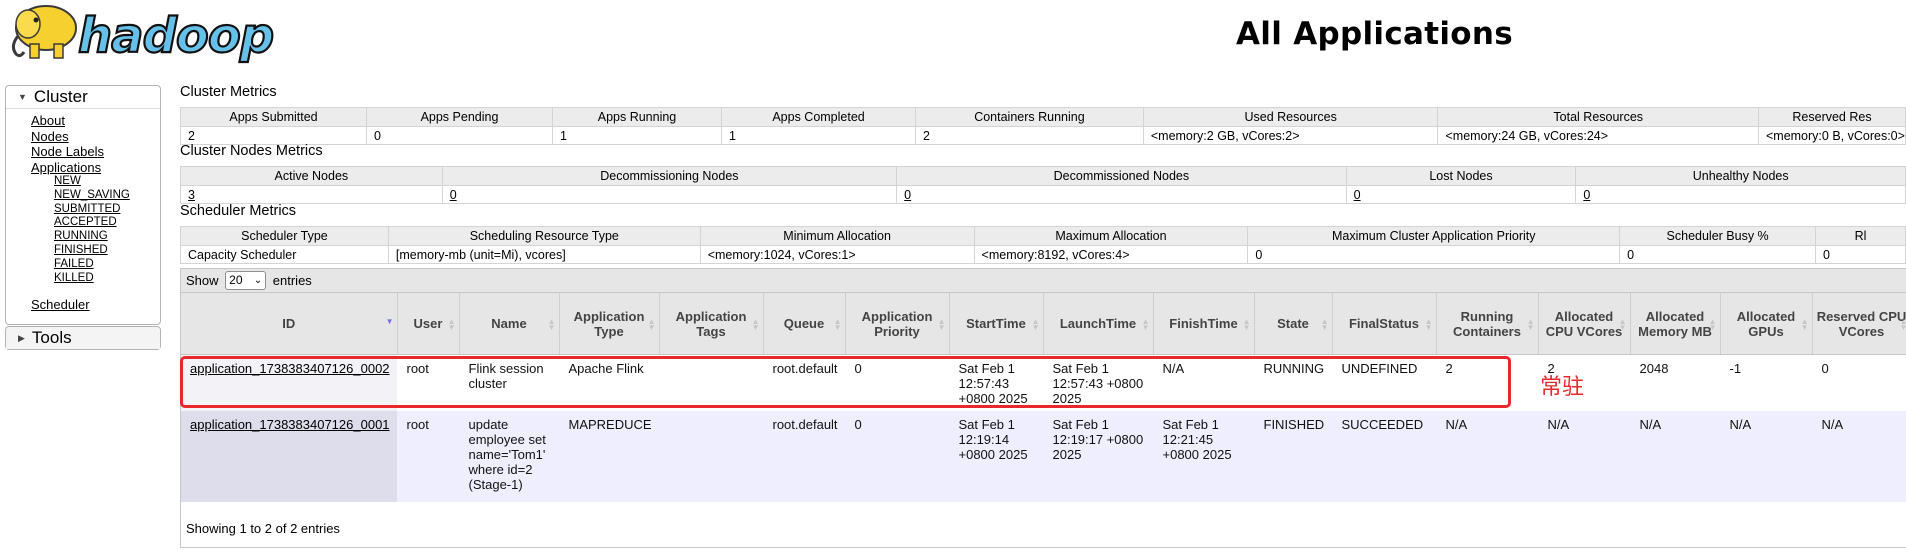 This screenshot has height=552, width=1906. Describe the element at coordinates (92, 196) in the screenshot. I see `nav-state-new-saving: NEW_SAVING` at that location.